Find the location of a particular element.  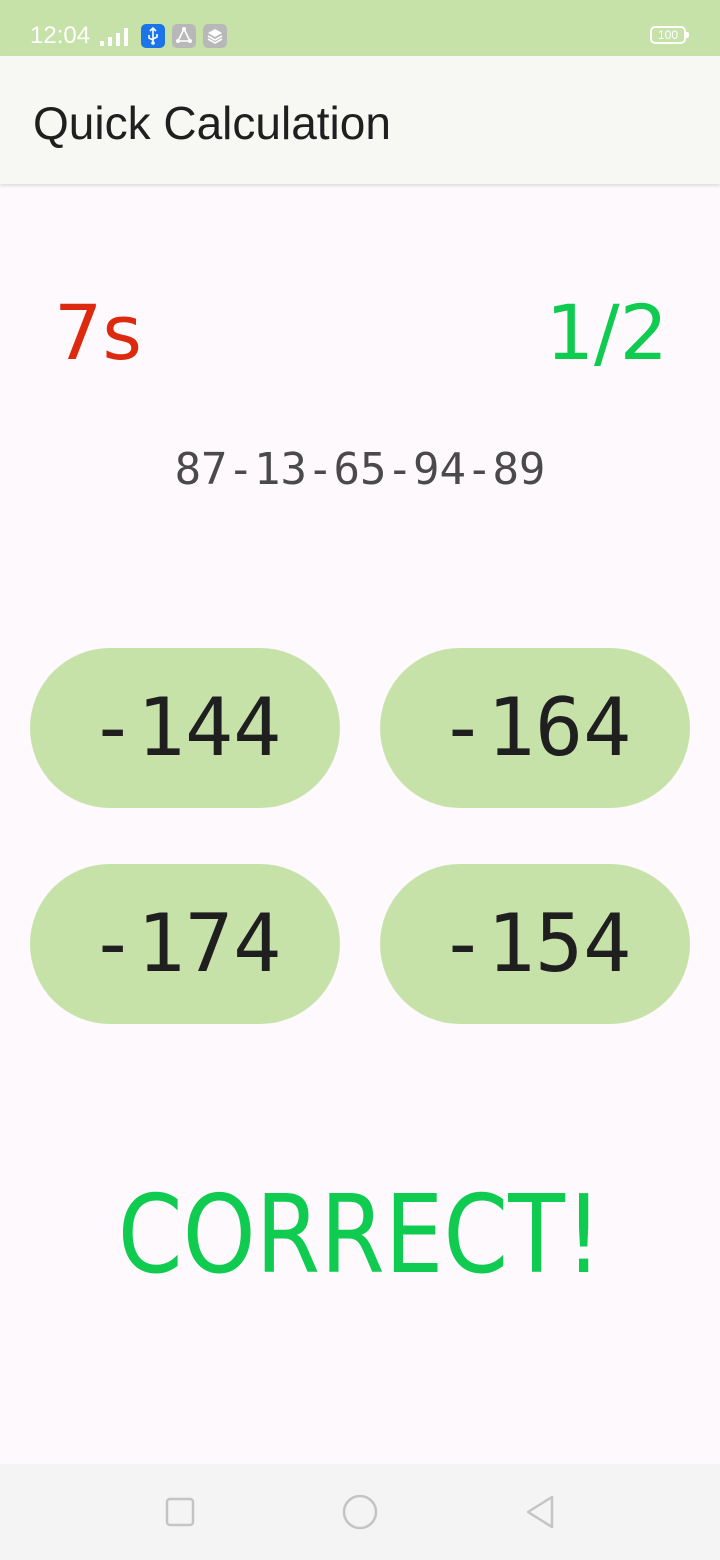

signal-icon is located at coordinates (114, 37).